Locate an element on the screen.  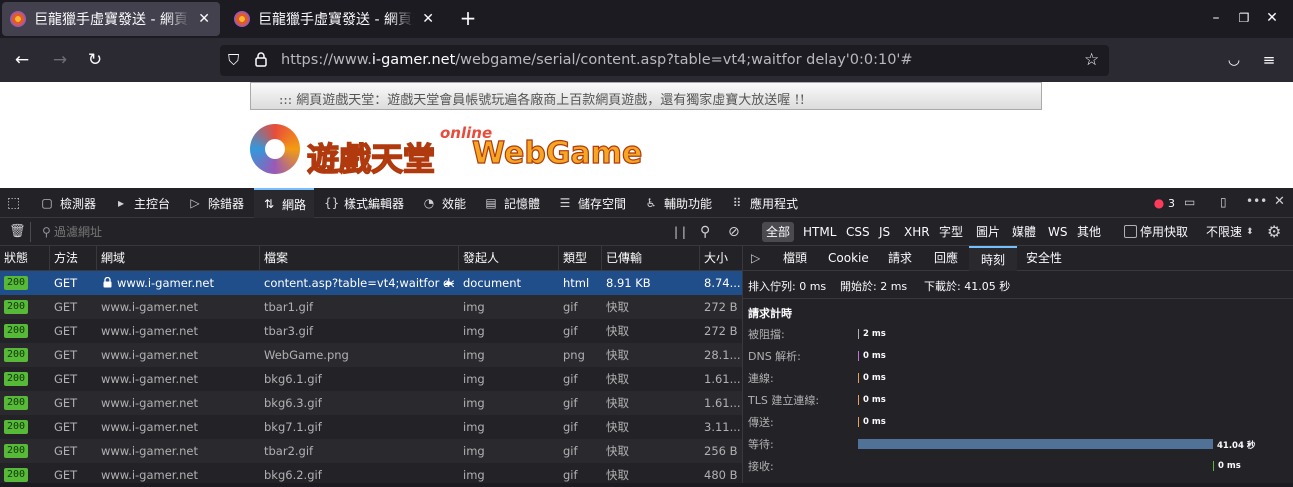
minimize-icon: – is located at coordinates (1216, 18).